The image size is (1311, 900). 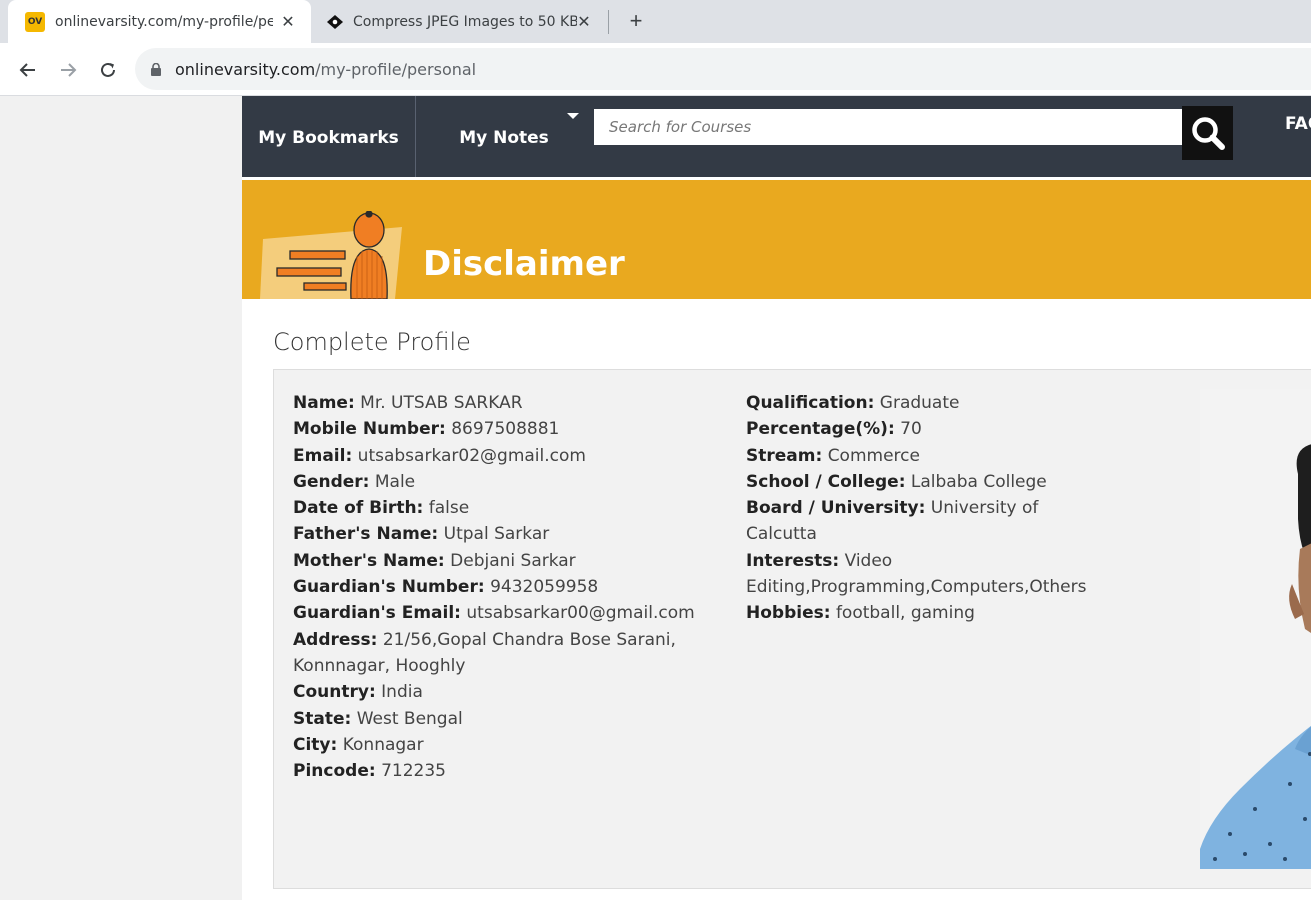 I want to click on field-label: Qualification:, so click(x=810, y=403).